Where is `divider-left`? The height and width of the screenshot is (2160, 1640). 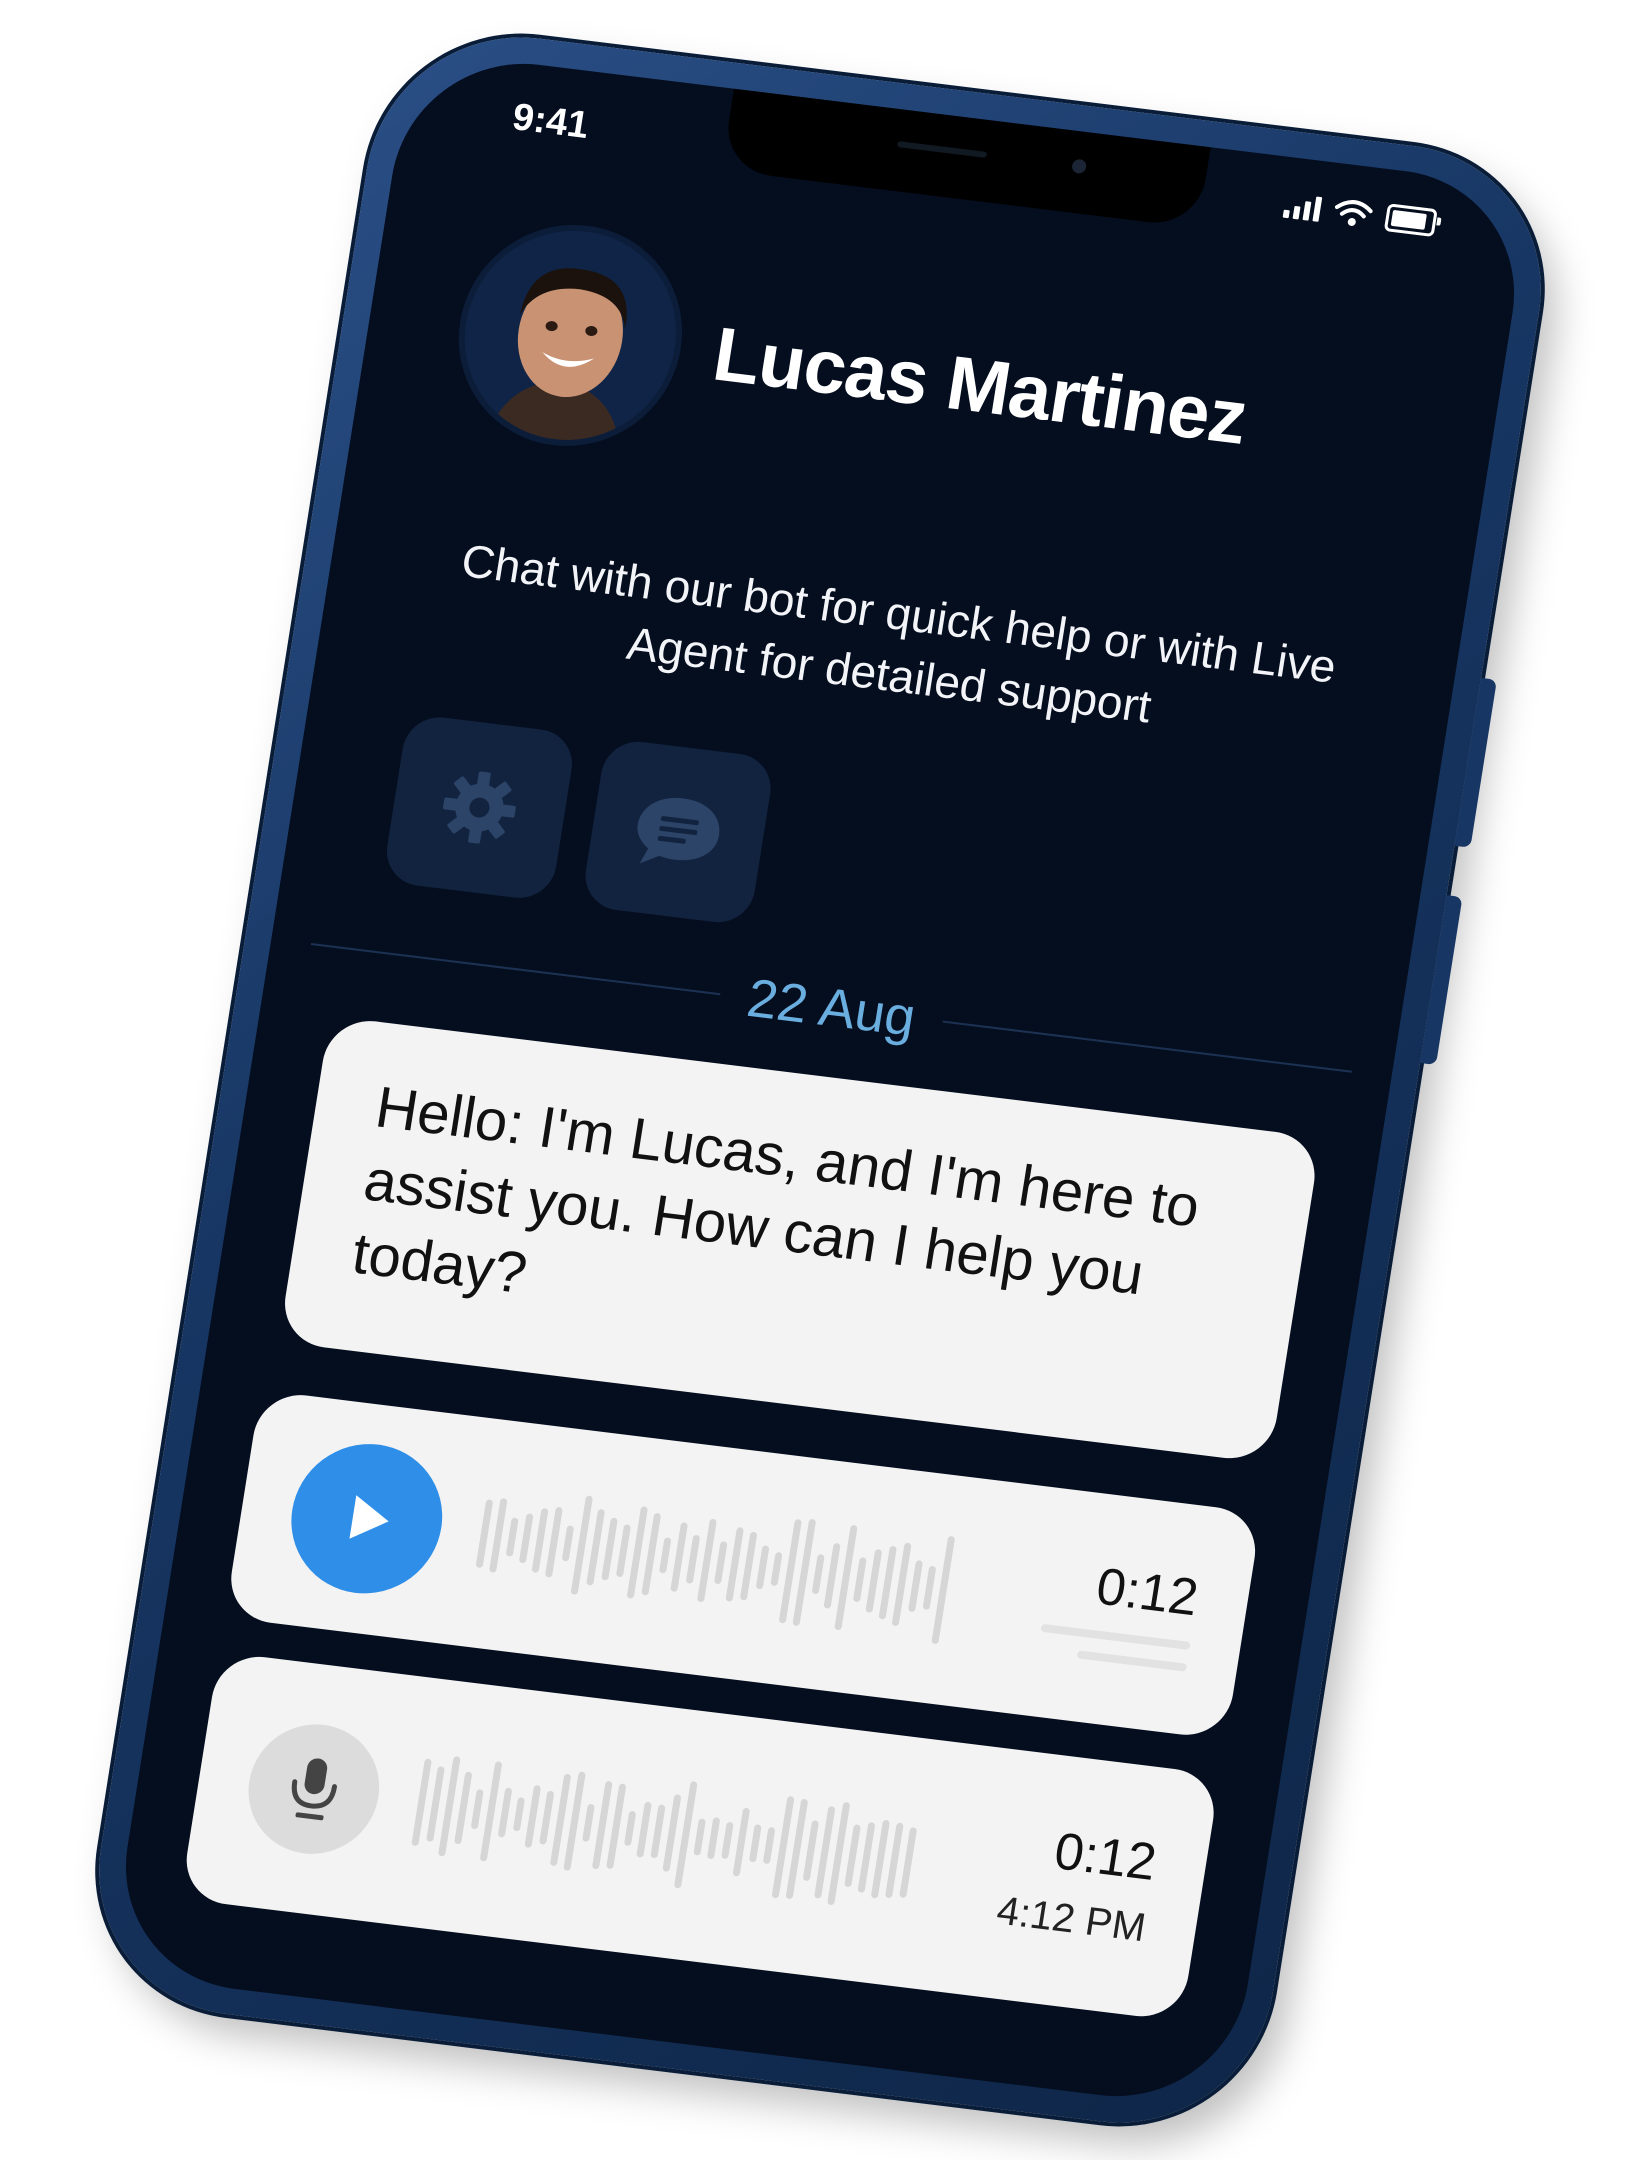
divider-left is located at coordinates (515, 969).